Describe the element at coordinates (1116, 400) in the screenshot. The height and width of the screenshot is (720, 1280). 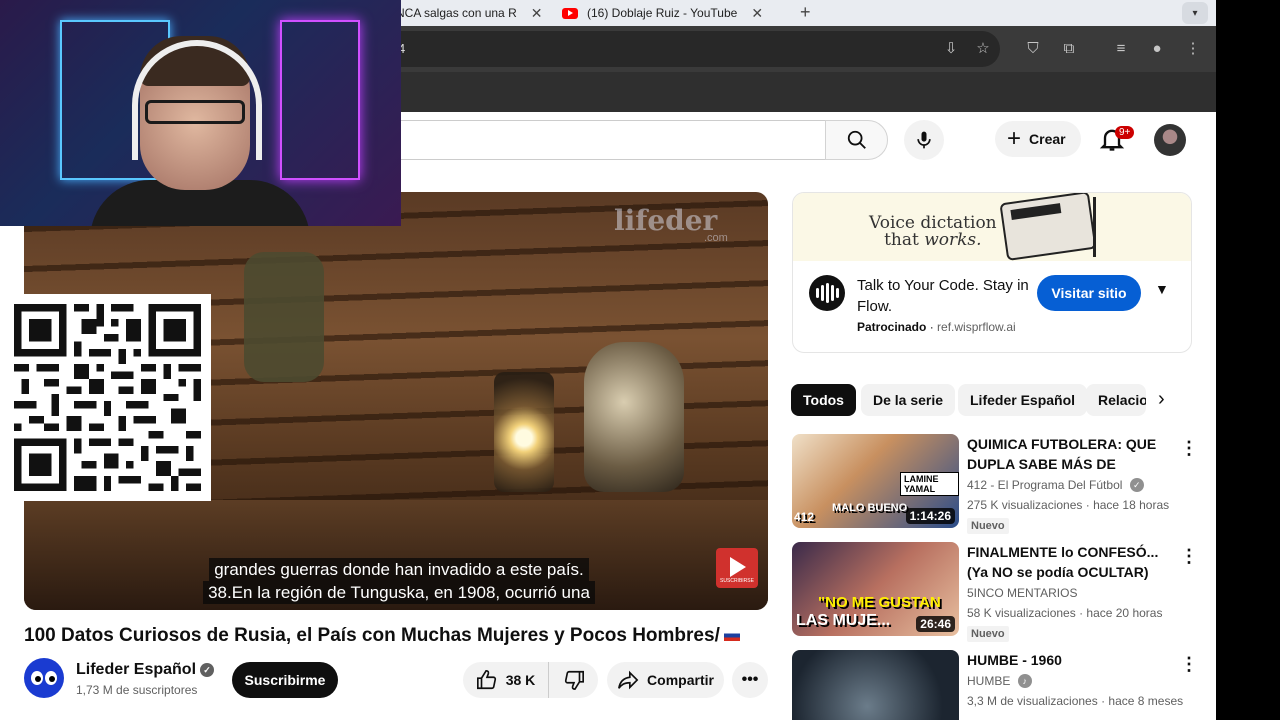
I see `chip-relacionados: Relacio` at that location.